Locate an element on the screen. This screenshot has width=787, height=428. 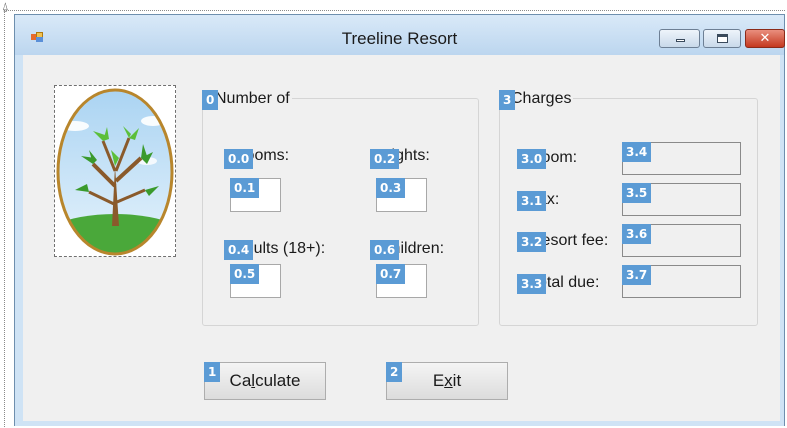
tag-total-due-label: 3.3 is located at coordinates (532, 284).